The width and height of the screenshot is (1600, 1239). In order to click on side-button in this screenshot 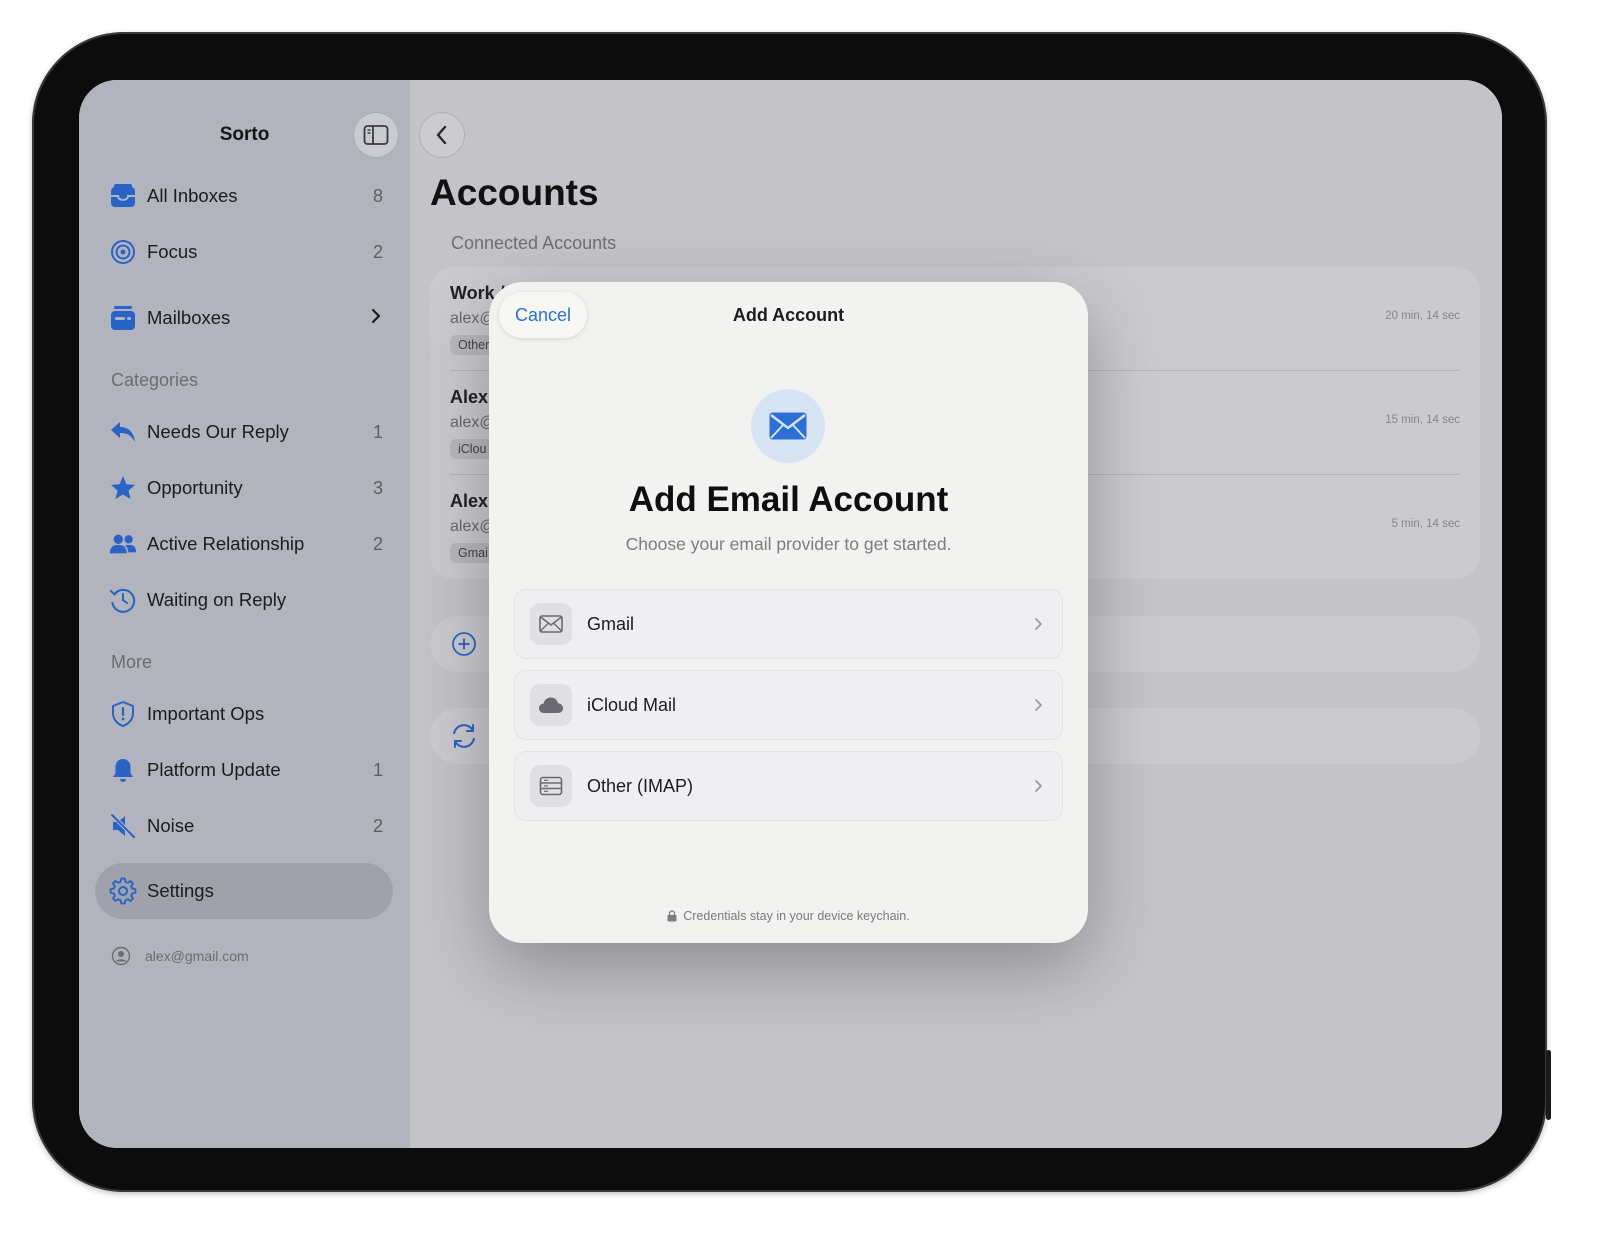, I will do `click(1548, 1085)`.